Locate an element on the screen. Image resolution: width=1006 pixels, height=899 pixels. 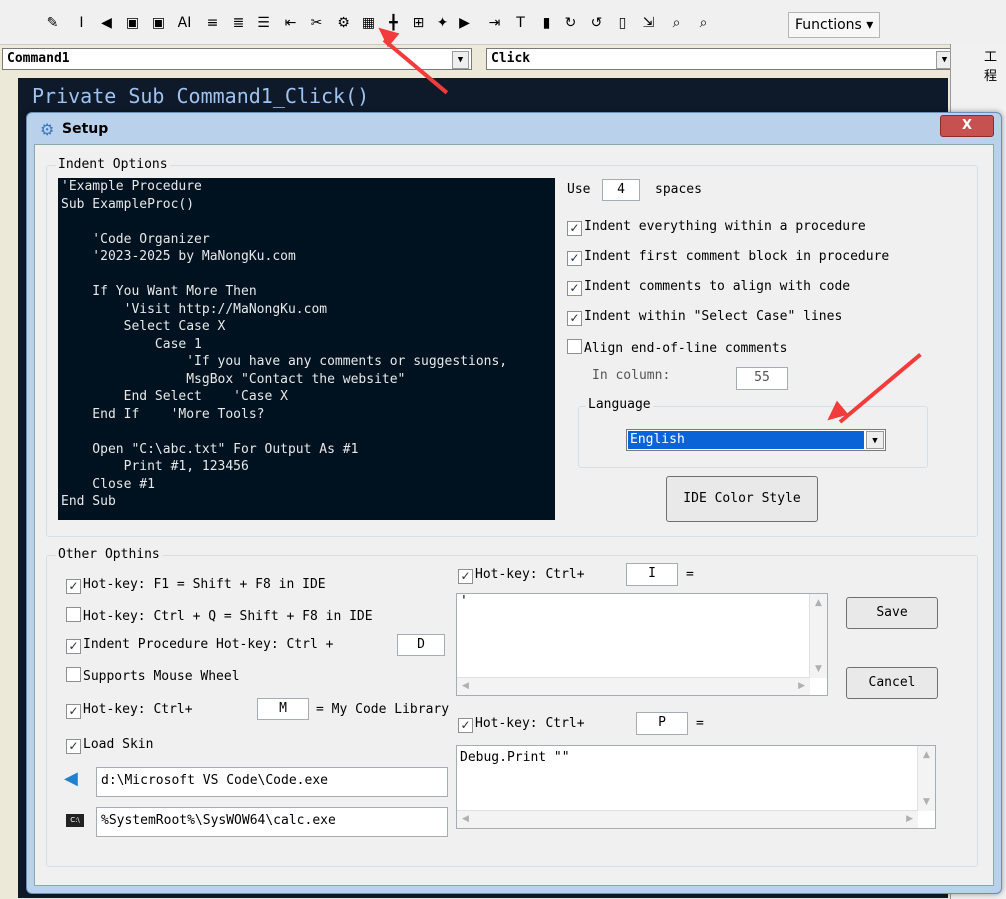
hotkey-i-key-input: I is located at coordinates (652, 574).